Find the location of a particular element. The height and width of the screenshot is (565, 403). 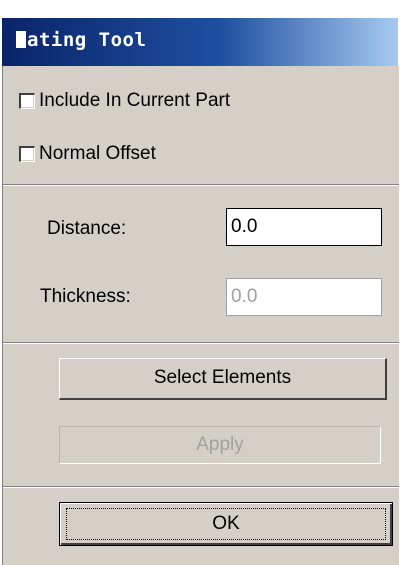

distance-label: Distance: is located at coordinates (87, 228).